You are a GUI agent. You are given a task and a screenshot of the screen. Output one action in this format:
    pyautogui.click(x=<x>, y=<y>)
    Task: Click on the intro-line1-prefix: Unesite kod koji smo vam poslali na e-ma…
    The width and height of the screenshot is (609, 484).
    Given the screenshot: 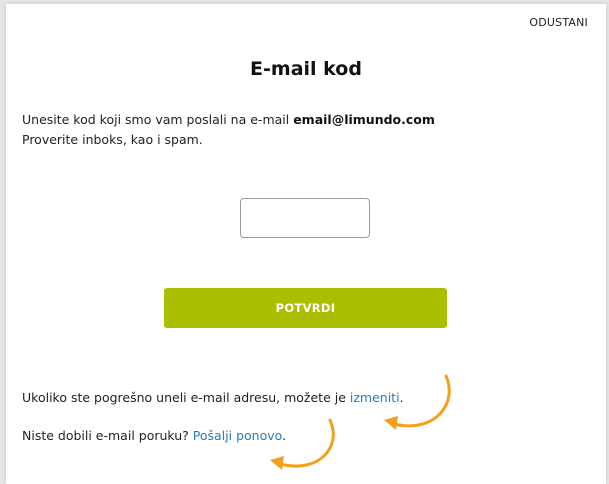 What is the action you would take?
    pyautogui.click(x=158, y=119)
    